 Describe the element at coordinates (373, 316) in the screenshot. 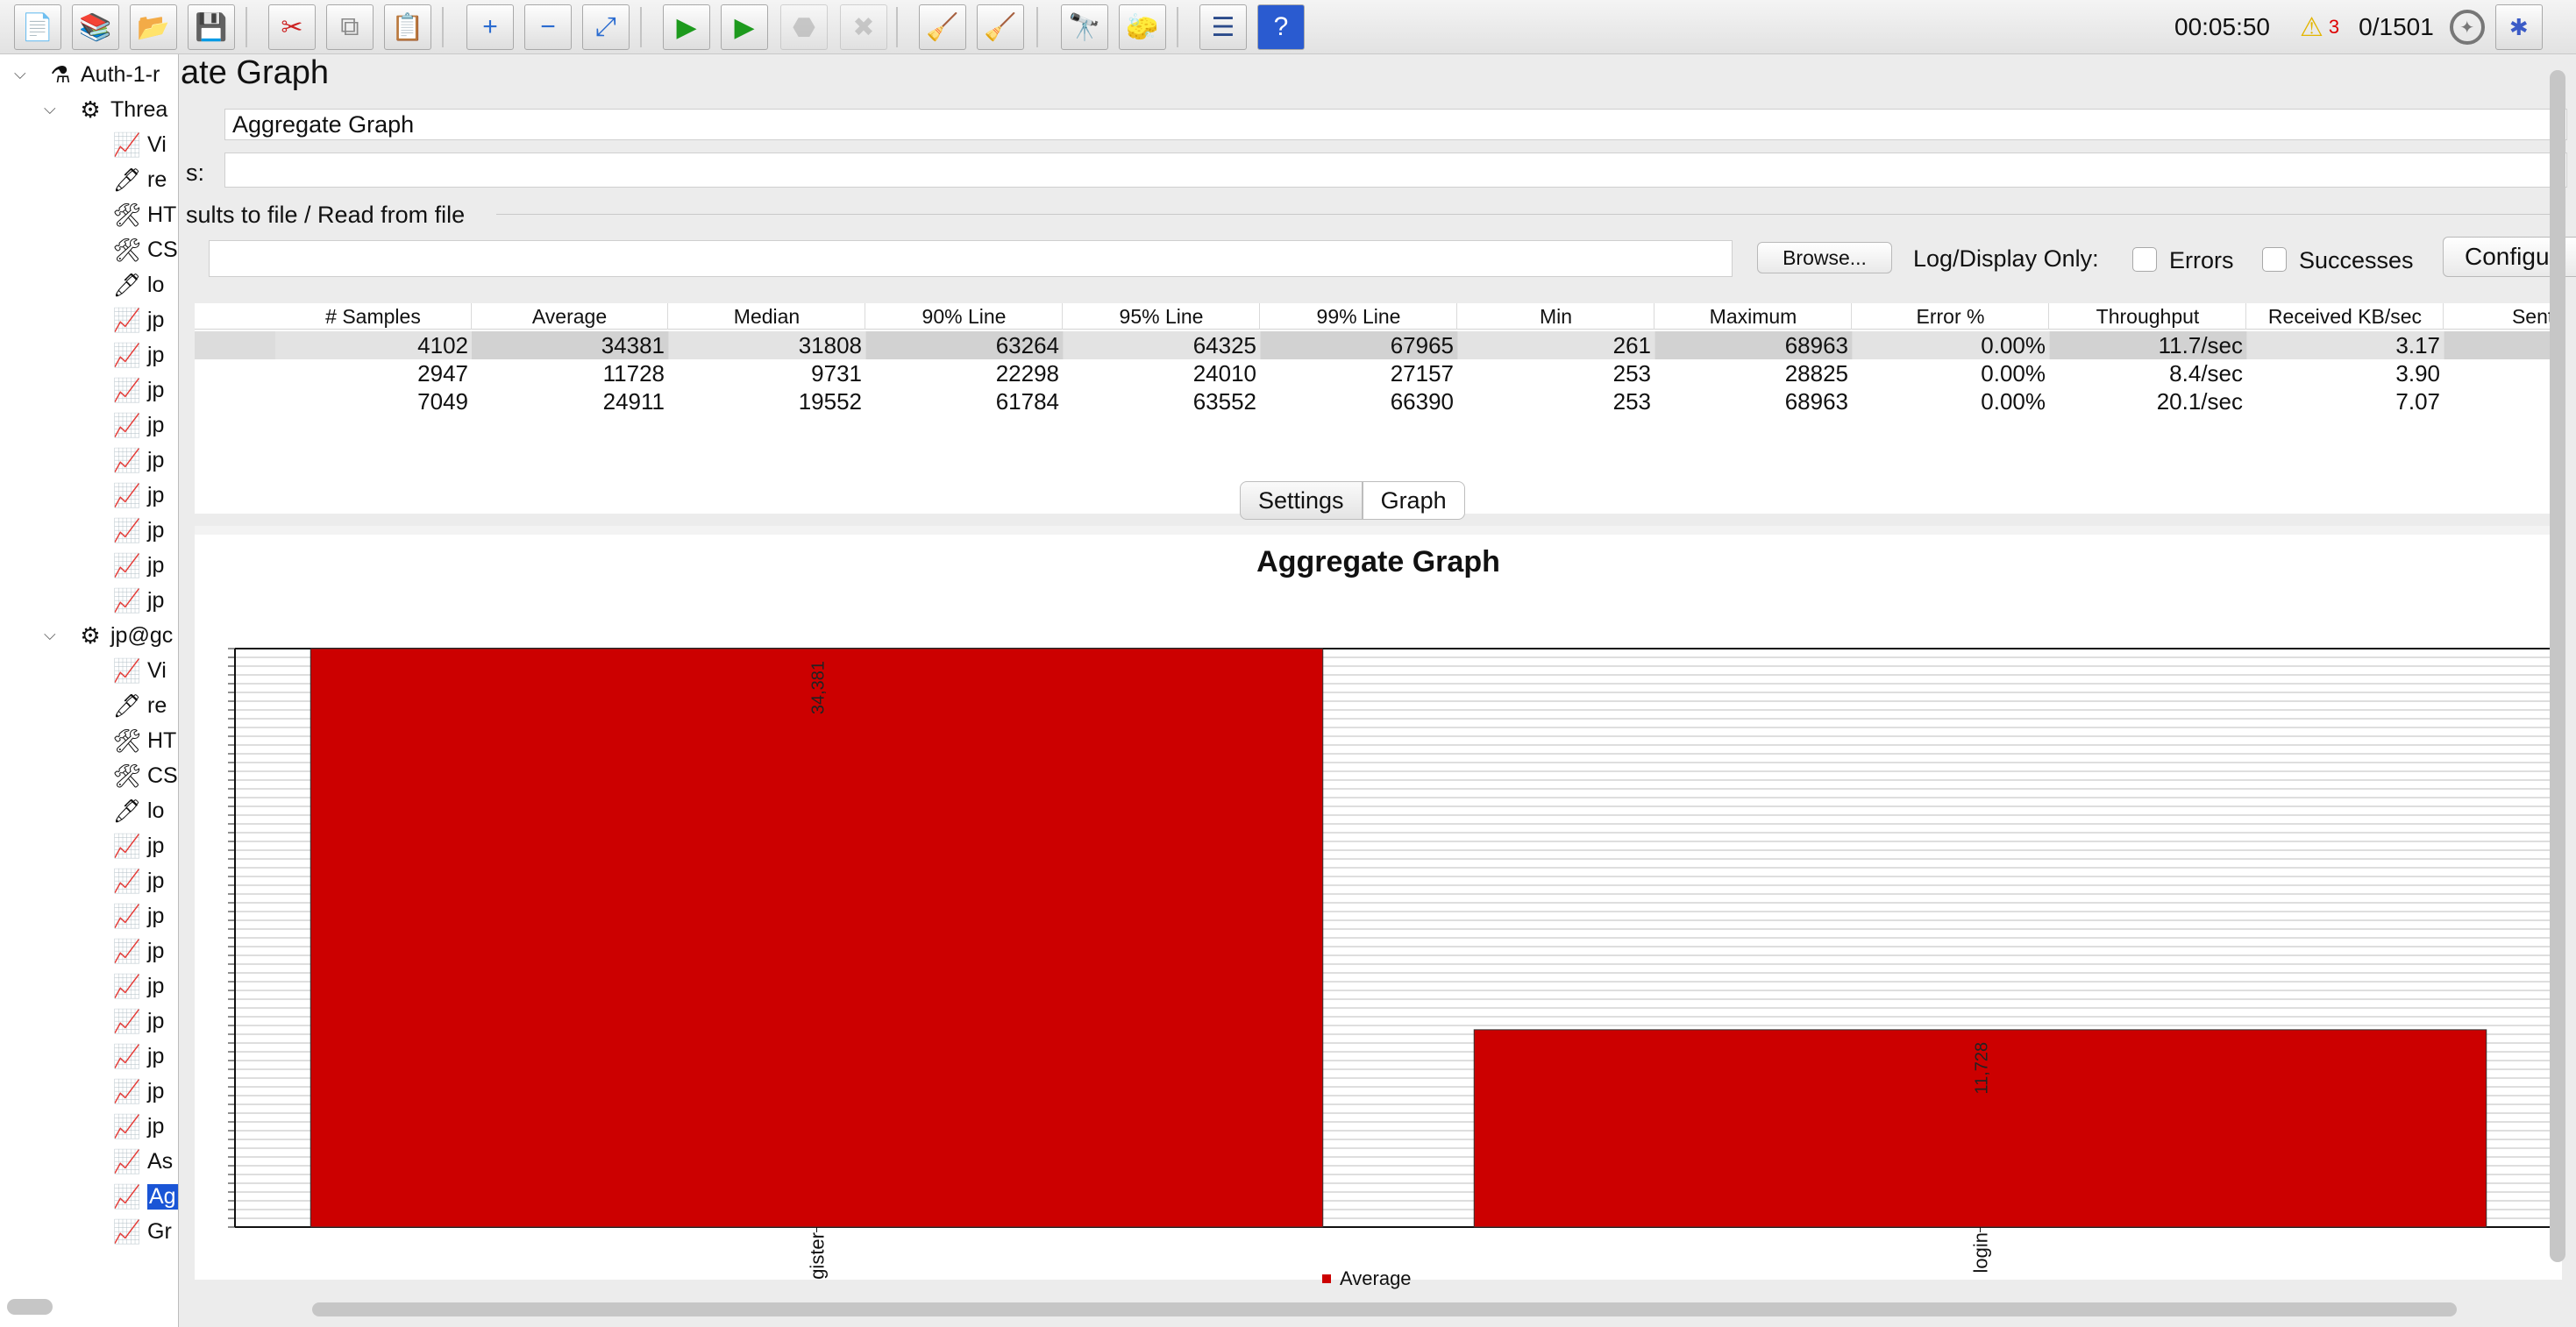

I see `column-header: # Samples` at that location.